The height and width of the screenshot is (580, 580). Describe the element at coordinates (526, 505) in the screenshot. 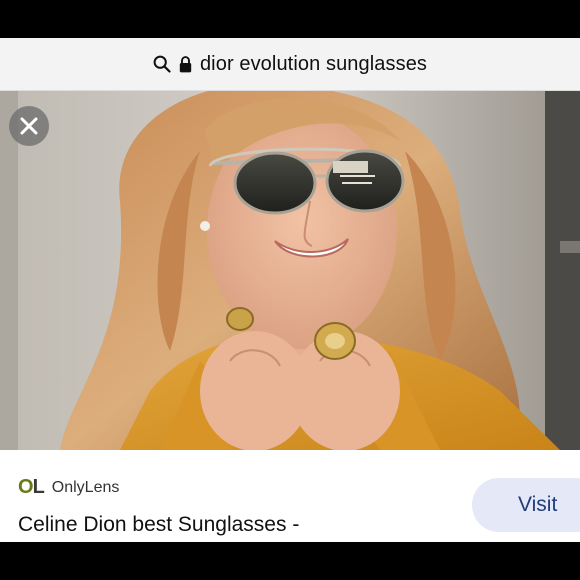

I see `visit-button: Visit` at that location.